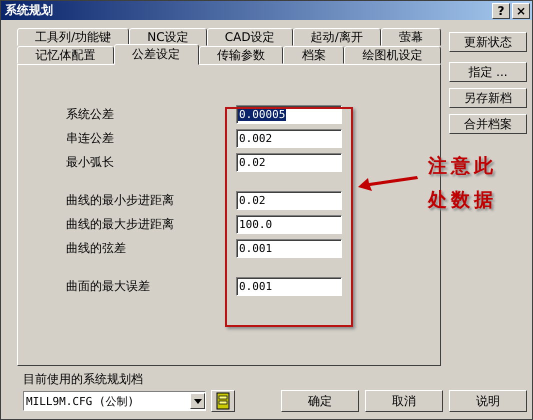  I want to click on tab: NC设定, so click(168, 37).